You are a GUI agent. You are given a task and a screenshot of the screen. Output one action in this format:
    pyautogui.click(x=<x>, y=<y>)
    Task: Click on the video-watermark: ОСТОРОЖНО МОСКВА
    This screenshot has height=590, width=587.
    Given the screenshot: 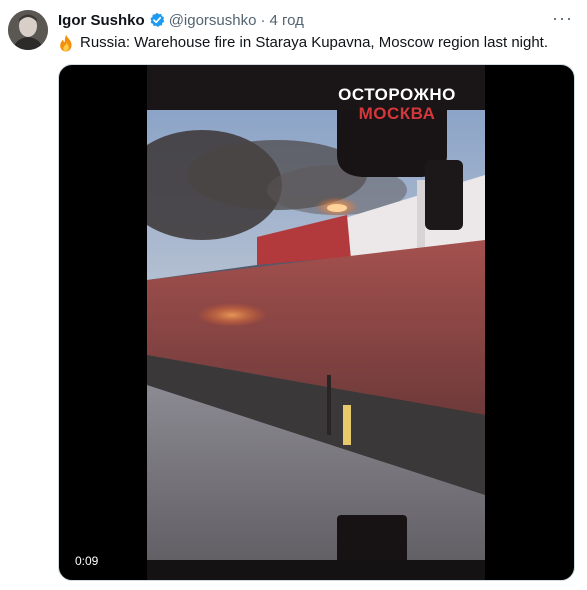 What is the action you would take?
    pyautogui.click(x=397, y=104)
    